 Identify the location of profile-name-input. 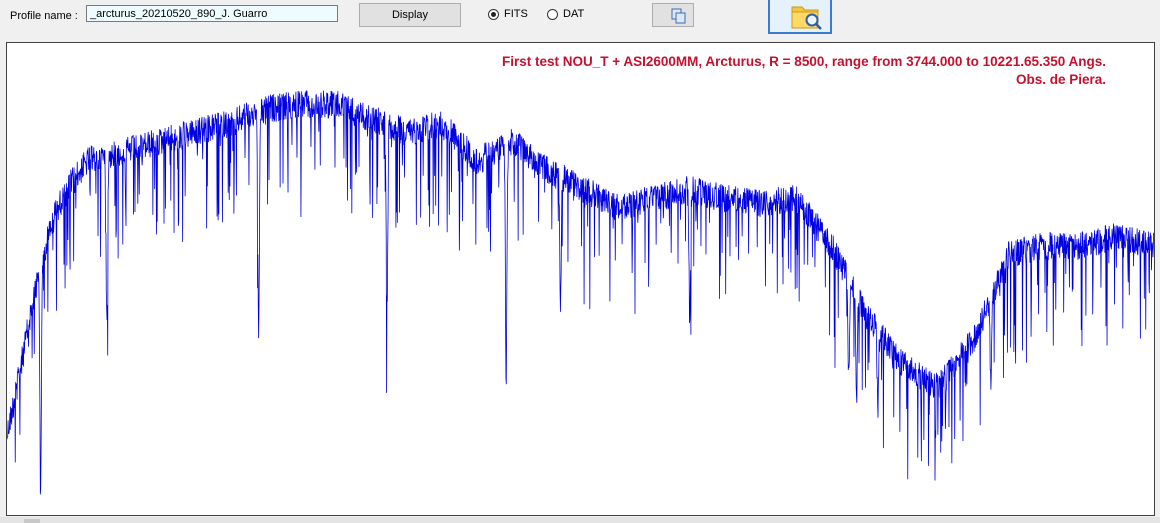
(212, 13).